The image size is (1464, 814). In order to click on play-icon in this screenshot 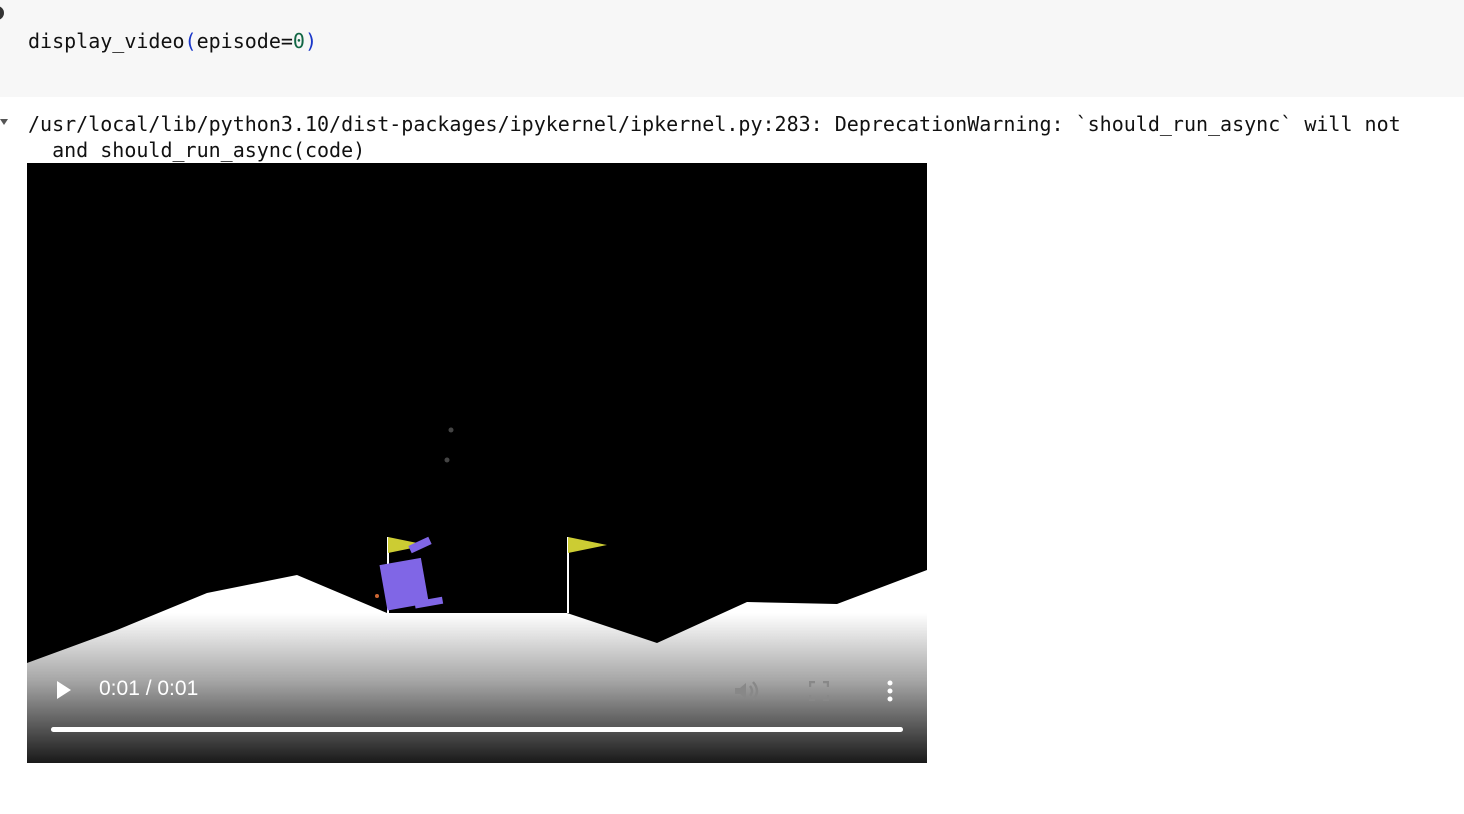, I will do `click(64, 690)`.